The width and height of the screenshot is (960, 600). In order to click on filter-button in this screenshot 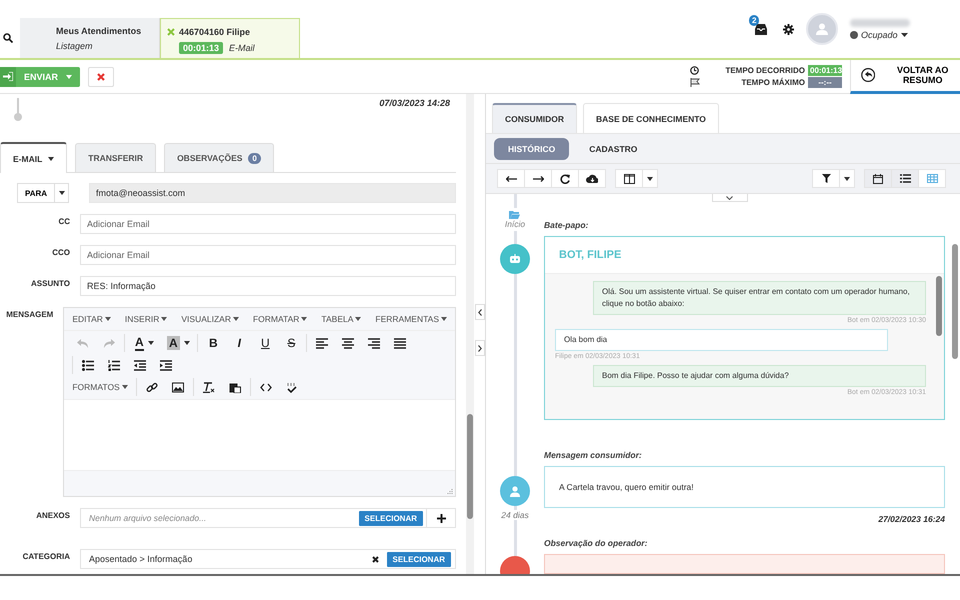, I will do `click(826, 178)`.